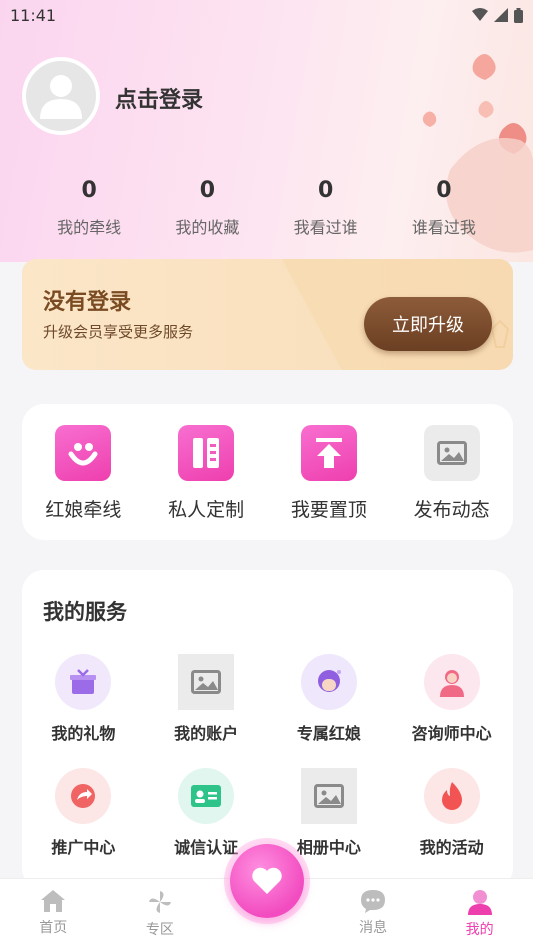  Describe the element at coordinates (329, 482) in the screenshot. I see `quick-action-pin-top: 我要置顶` at that location.